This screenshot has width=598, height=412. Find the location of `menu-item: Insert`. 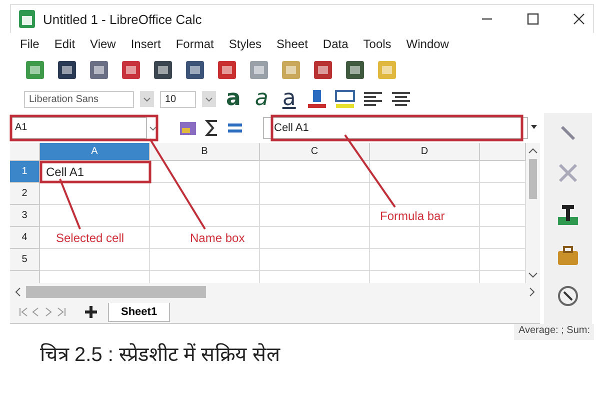

menu-item: Insert is located at coordinates (145, 44).